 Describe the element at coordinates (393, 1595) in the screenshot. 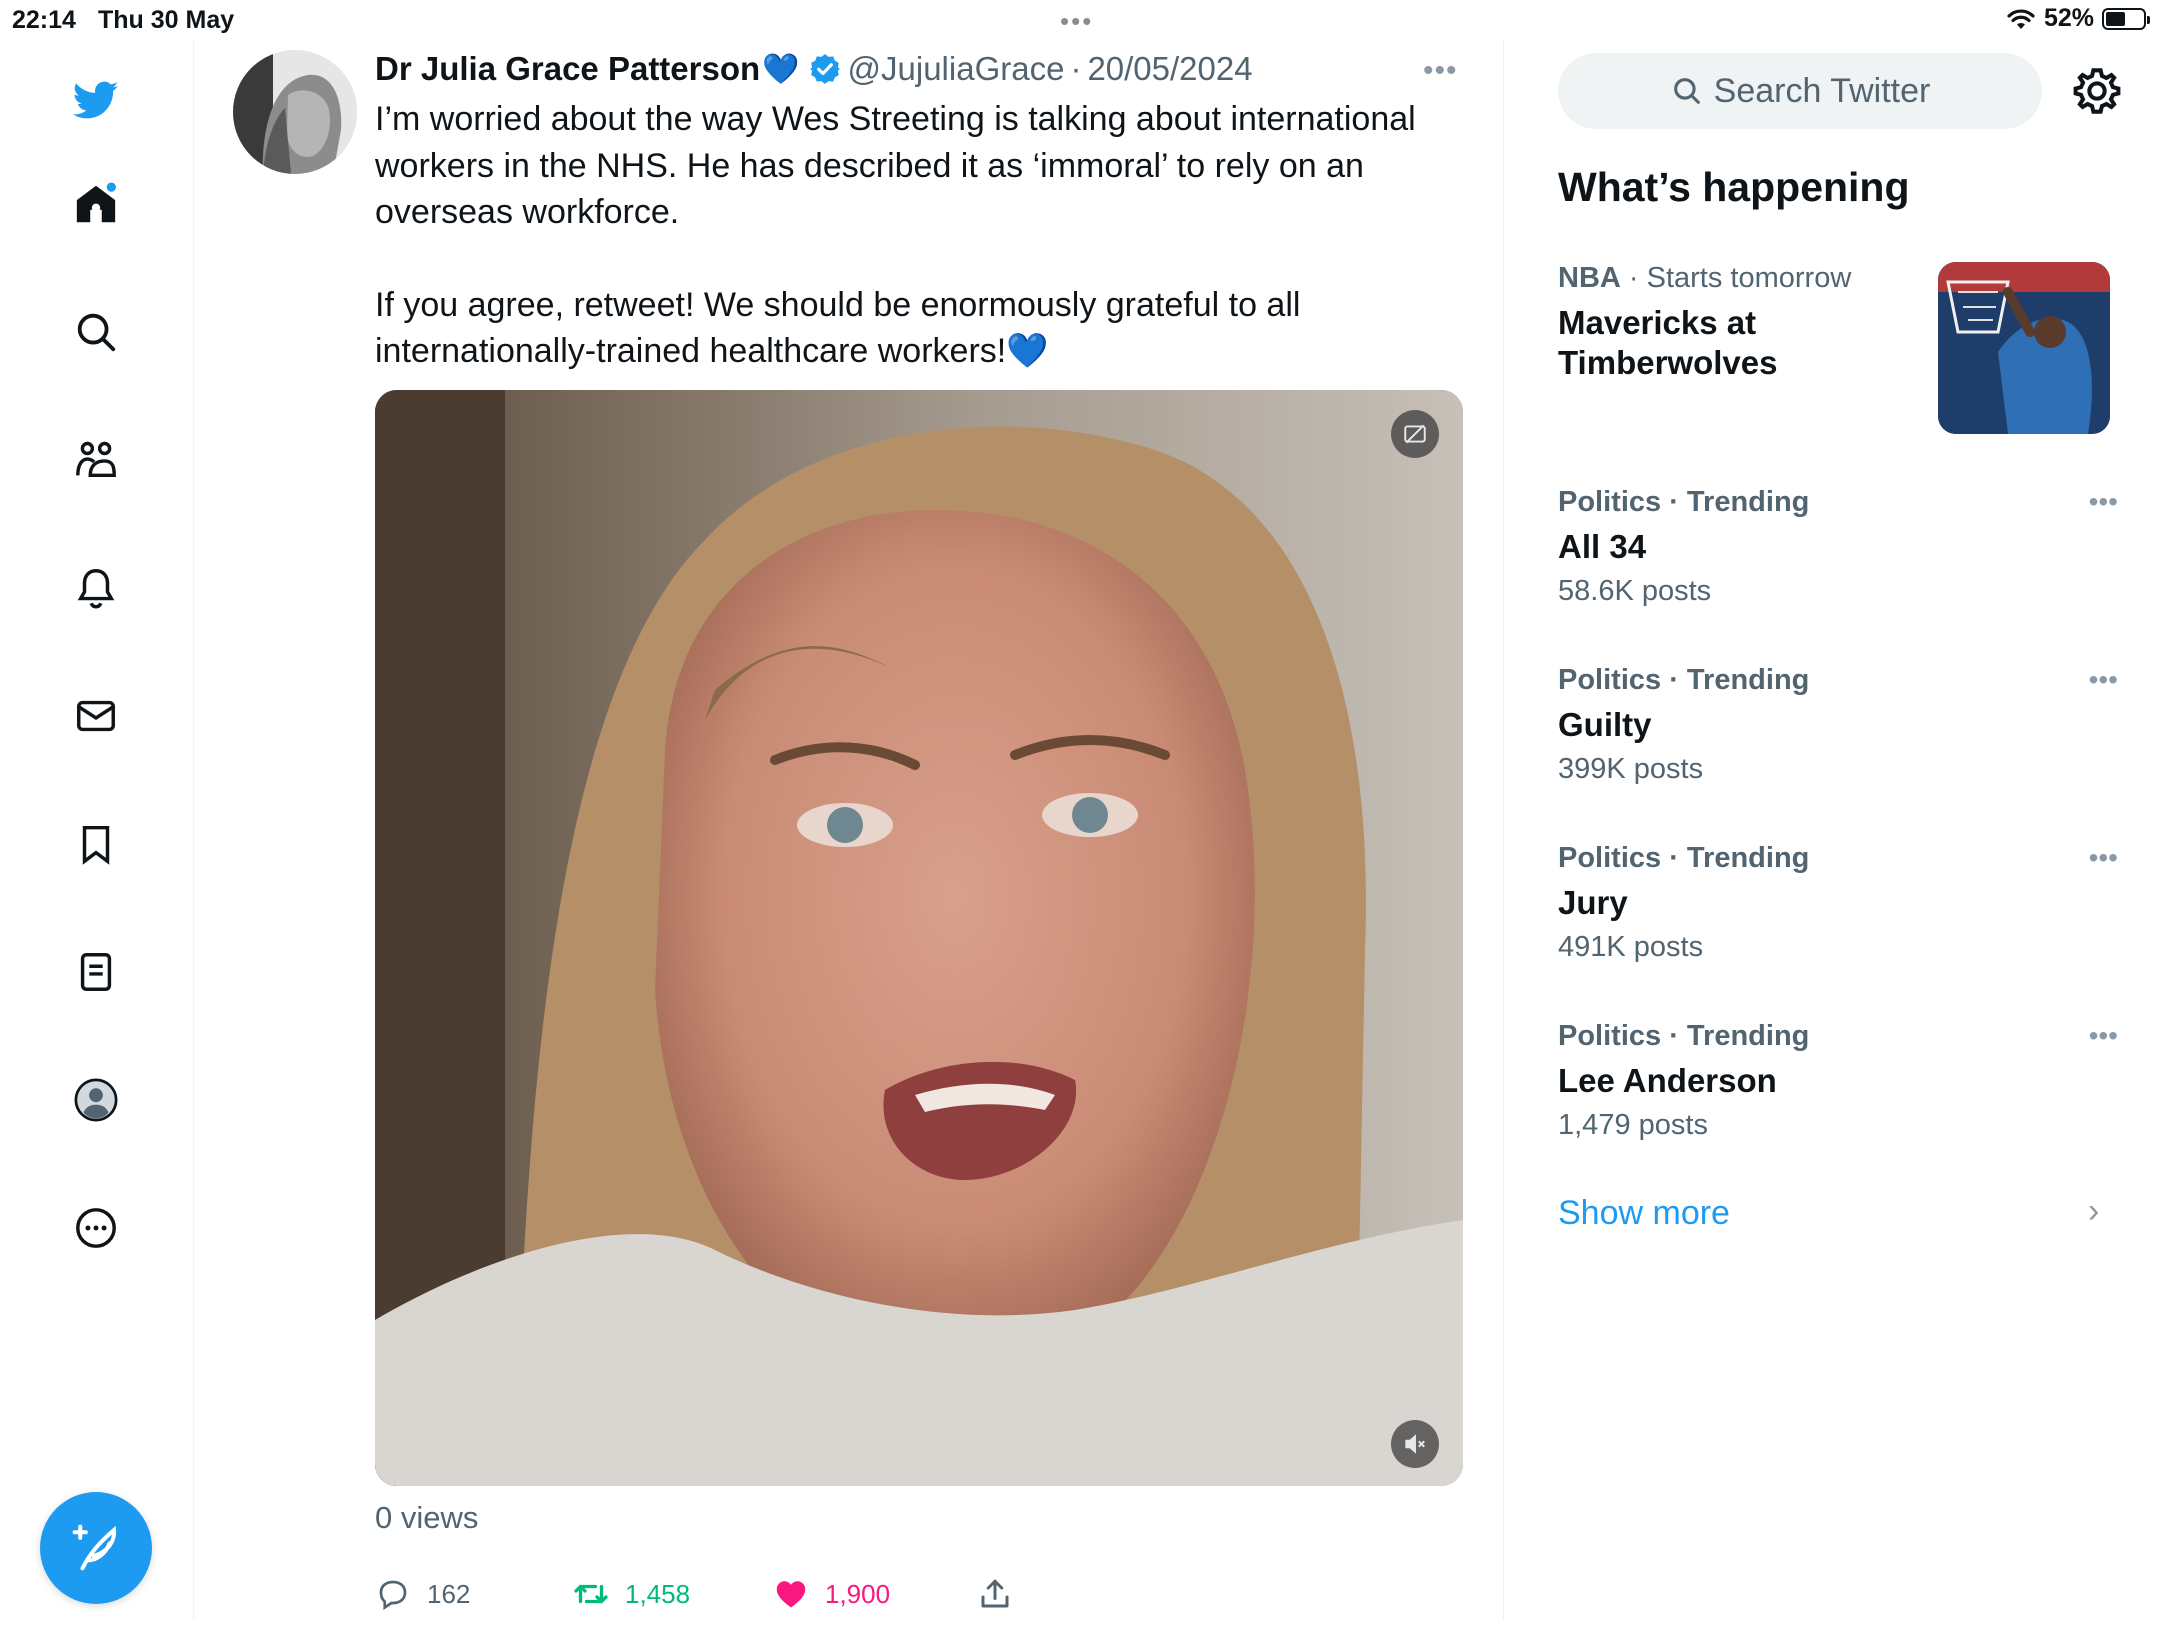

I see `reply-icon` at that location.